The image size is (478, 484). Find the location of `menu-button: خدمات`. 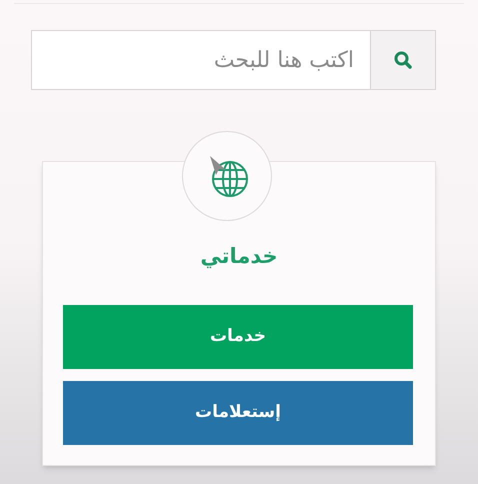

menu-button: خدمات is located at coordinates (238, 337).